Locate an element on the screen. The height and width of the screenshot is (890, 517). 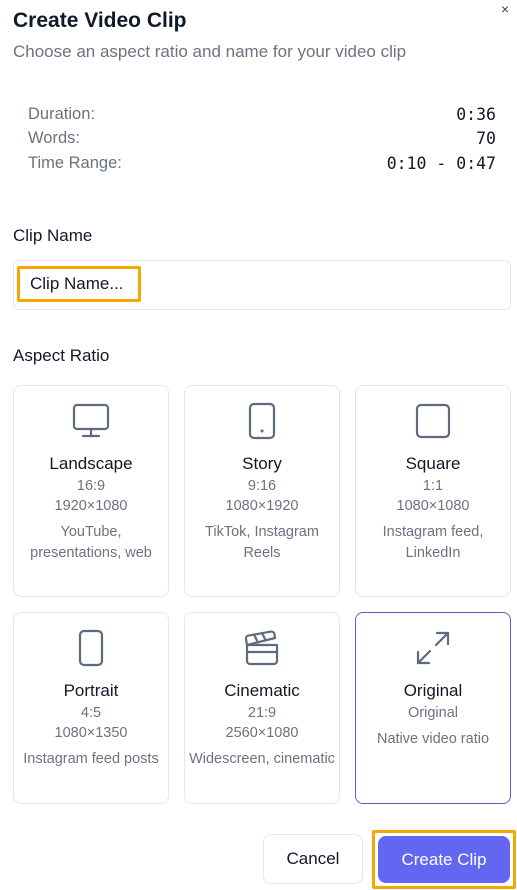
create-clip-highlight: Create Clip is located at coordinates (444, 859).